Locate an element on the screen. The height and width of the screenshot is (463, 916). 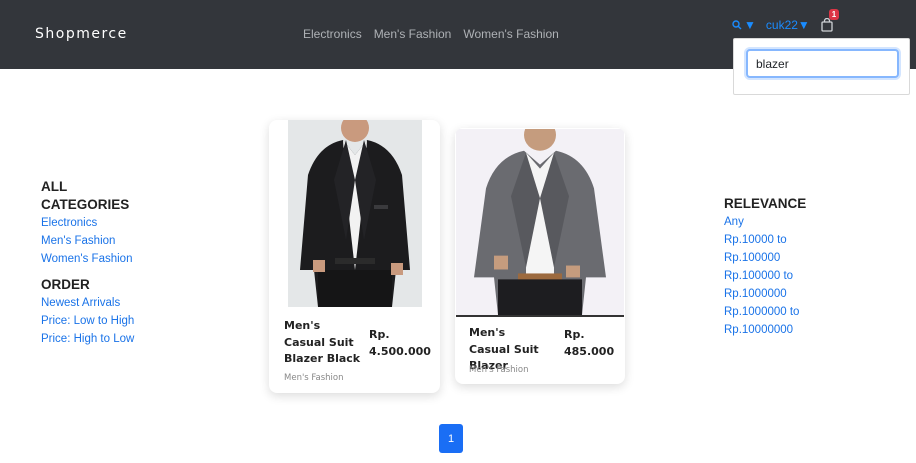
shopping-bag-icon is located at coordinates (827, 24).